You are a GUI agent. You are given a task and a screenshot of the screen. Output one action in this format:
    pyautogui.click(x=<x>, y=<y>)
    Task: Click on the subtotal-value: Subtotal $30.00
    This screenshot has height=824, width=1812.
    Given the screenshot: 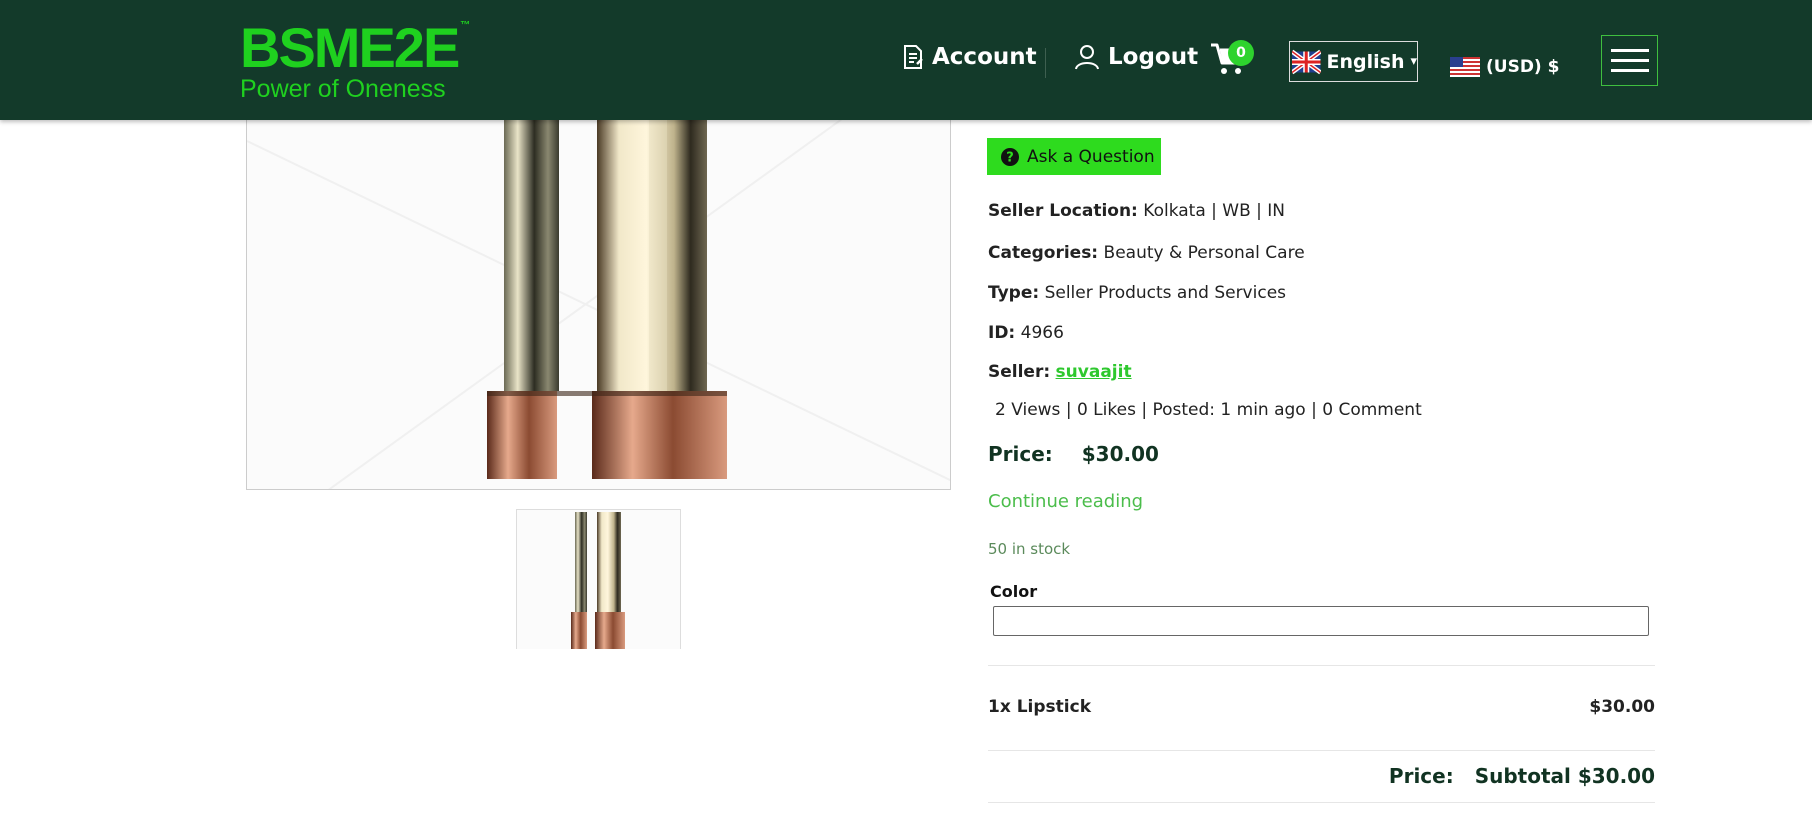 What is the action you would take?
    pyautogui.click(x=1564, y=776)
    